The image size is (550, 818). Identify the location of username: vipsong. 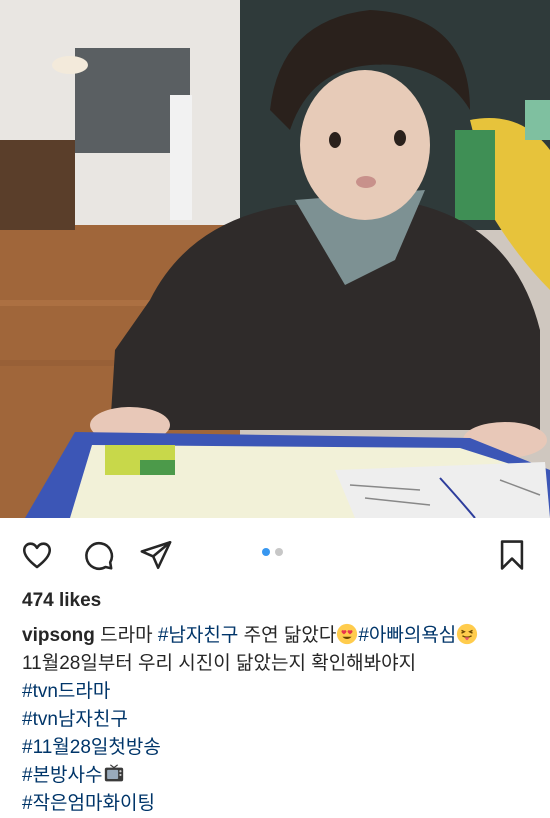
(58, 635).